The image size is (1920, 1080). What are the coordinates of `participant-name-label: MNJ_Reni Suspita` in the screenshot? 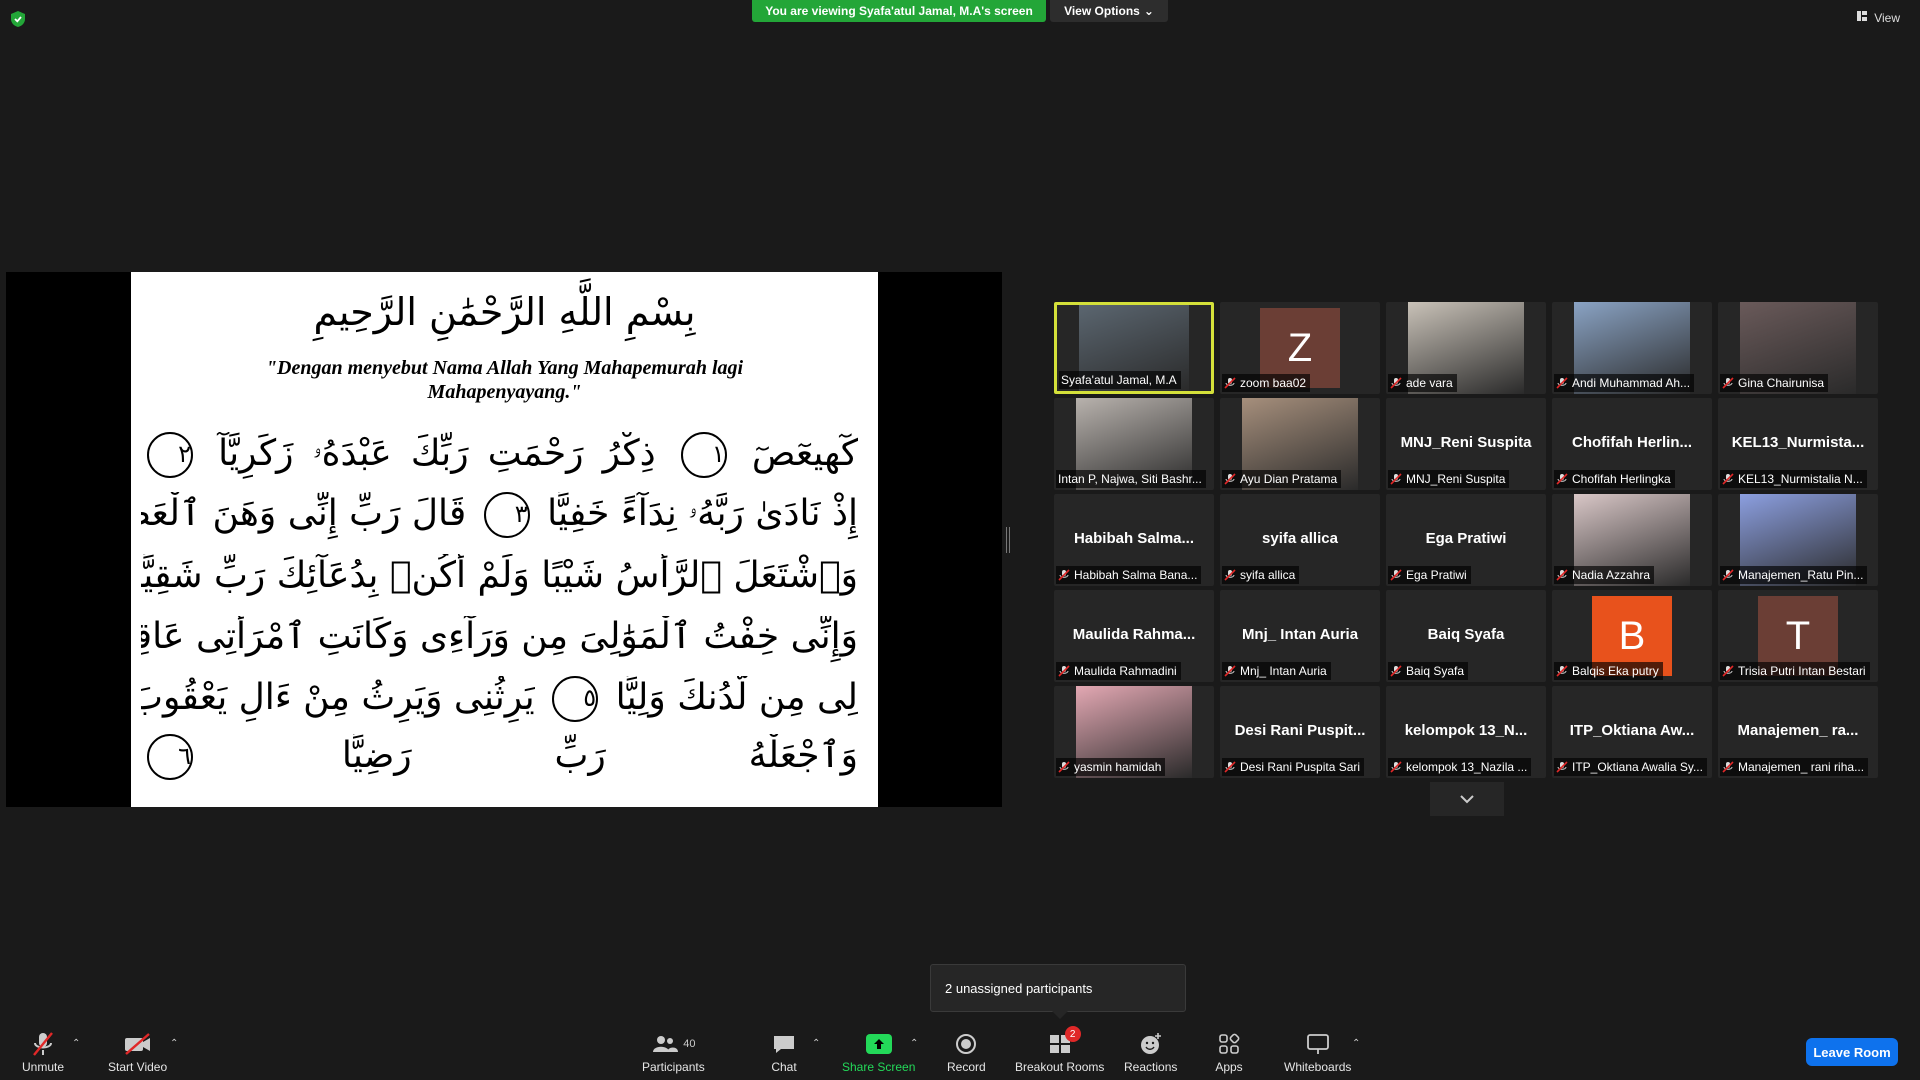 It's located at (1449, 479).